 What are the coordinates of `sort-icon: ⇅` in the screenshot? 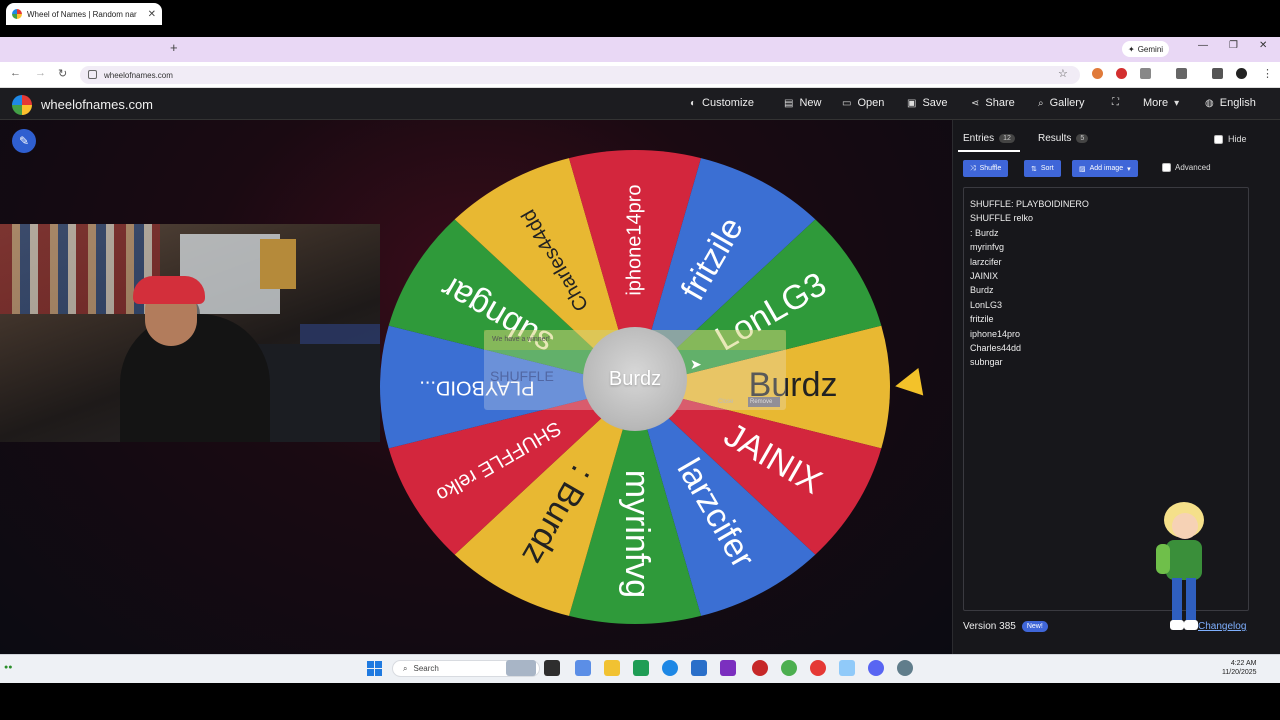 It's located at (1034, 169).